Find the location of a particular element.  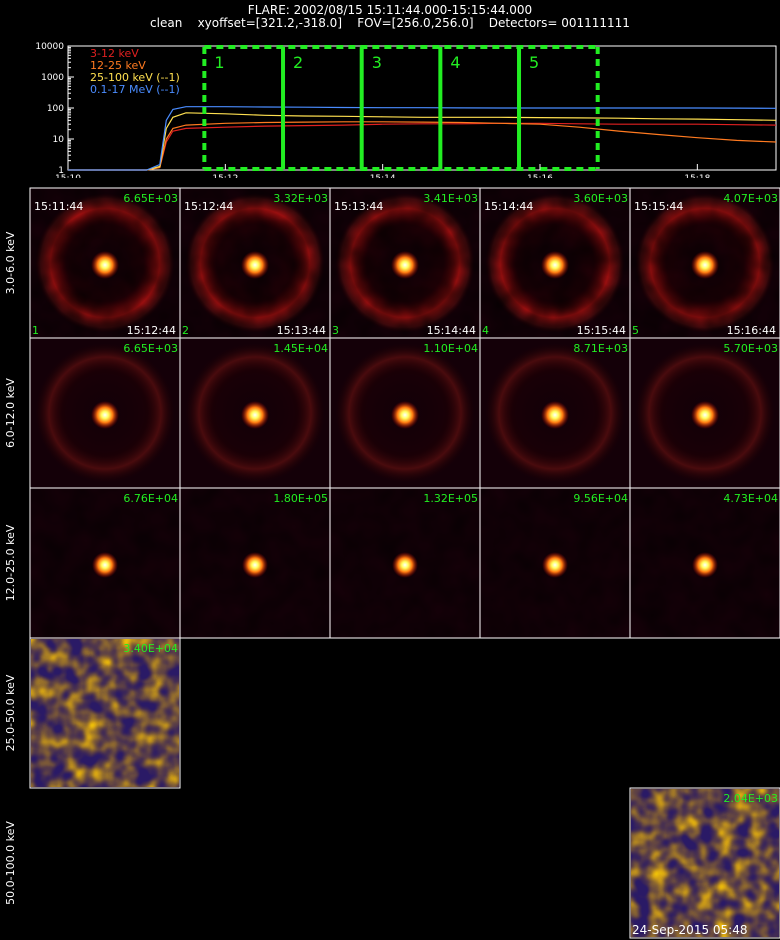

panel-index: 4 is located at coordinates (485, 330).